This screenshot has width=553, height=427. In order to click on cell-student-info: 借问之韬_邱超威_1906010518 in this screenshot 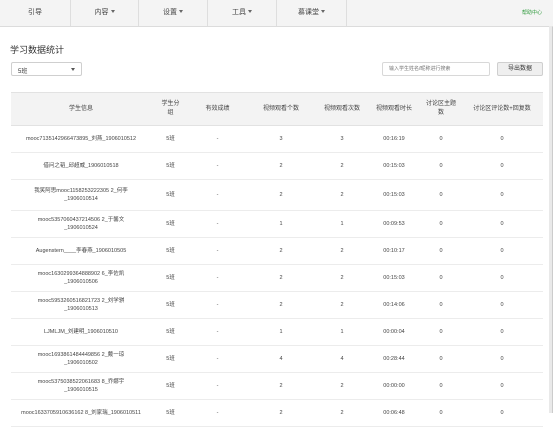, I will do `click(81, 166)`.